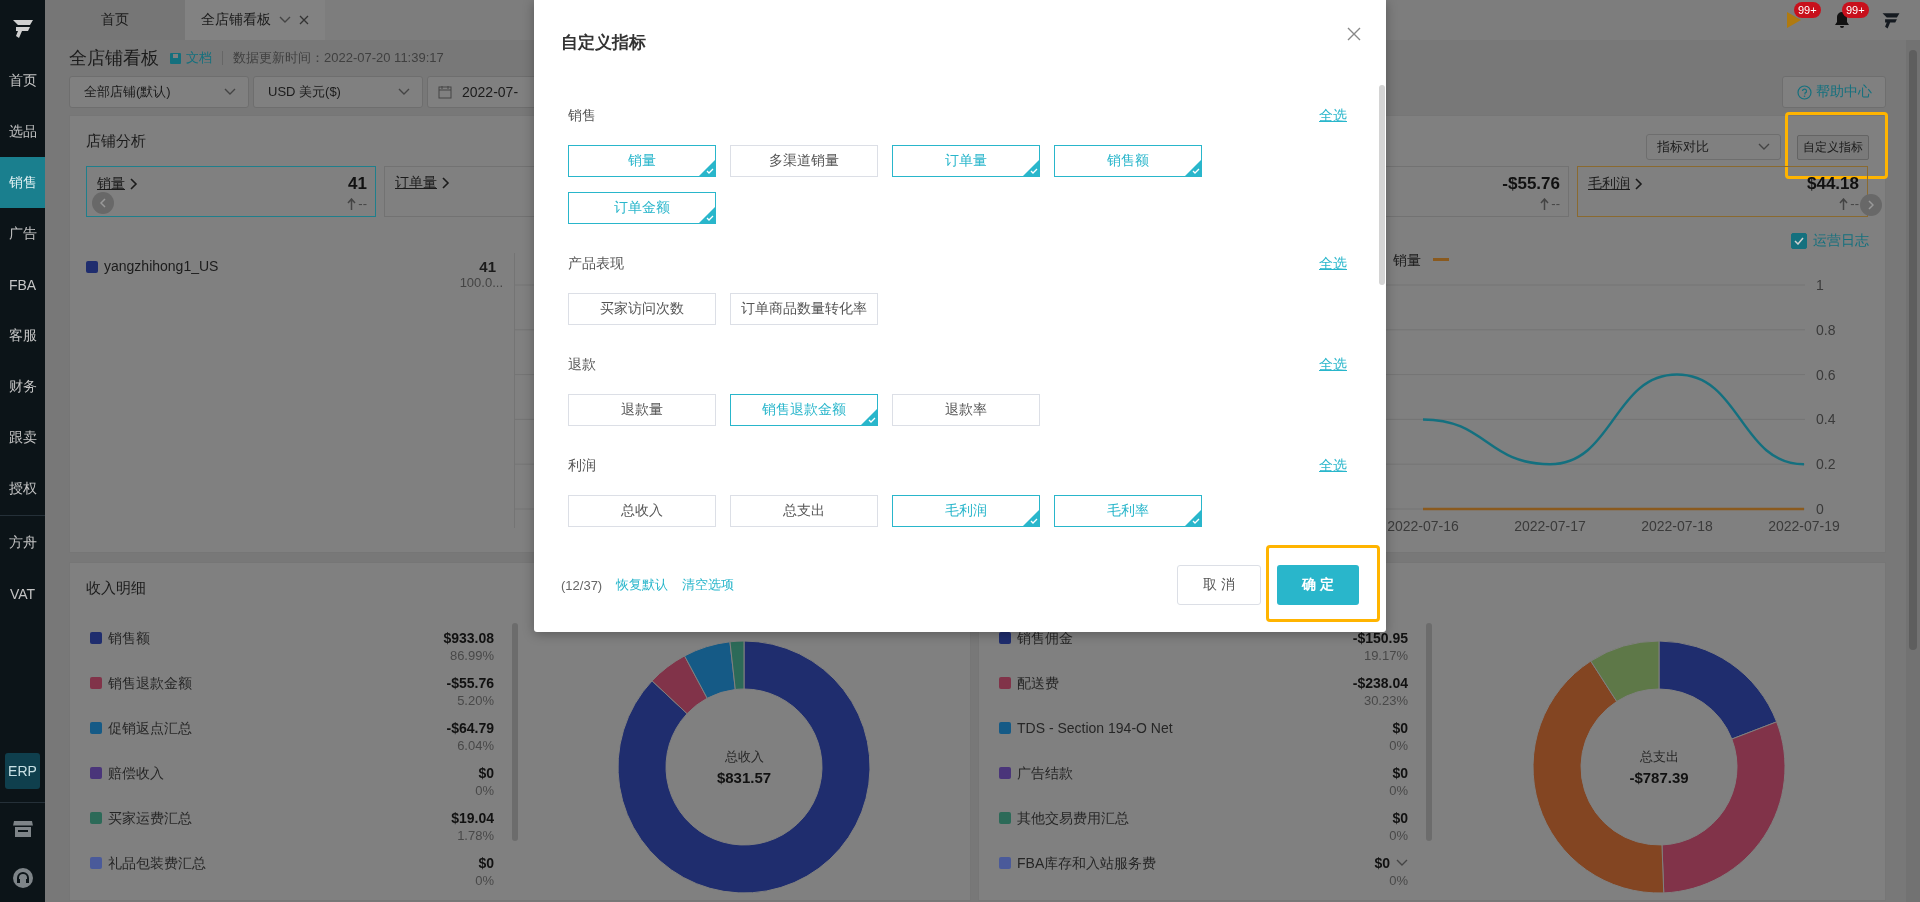  I want to click on document-icon, so click(175, 58).